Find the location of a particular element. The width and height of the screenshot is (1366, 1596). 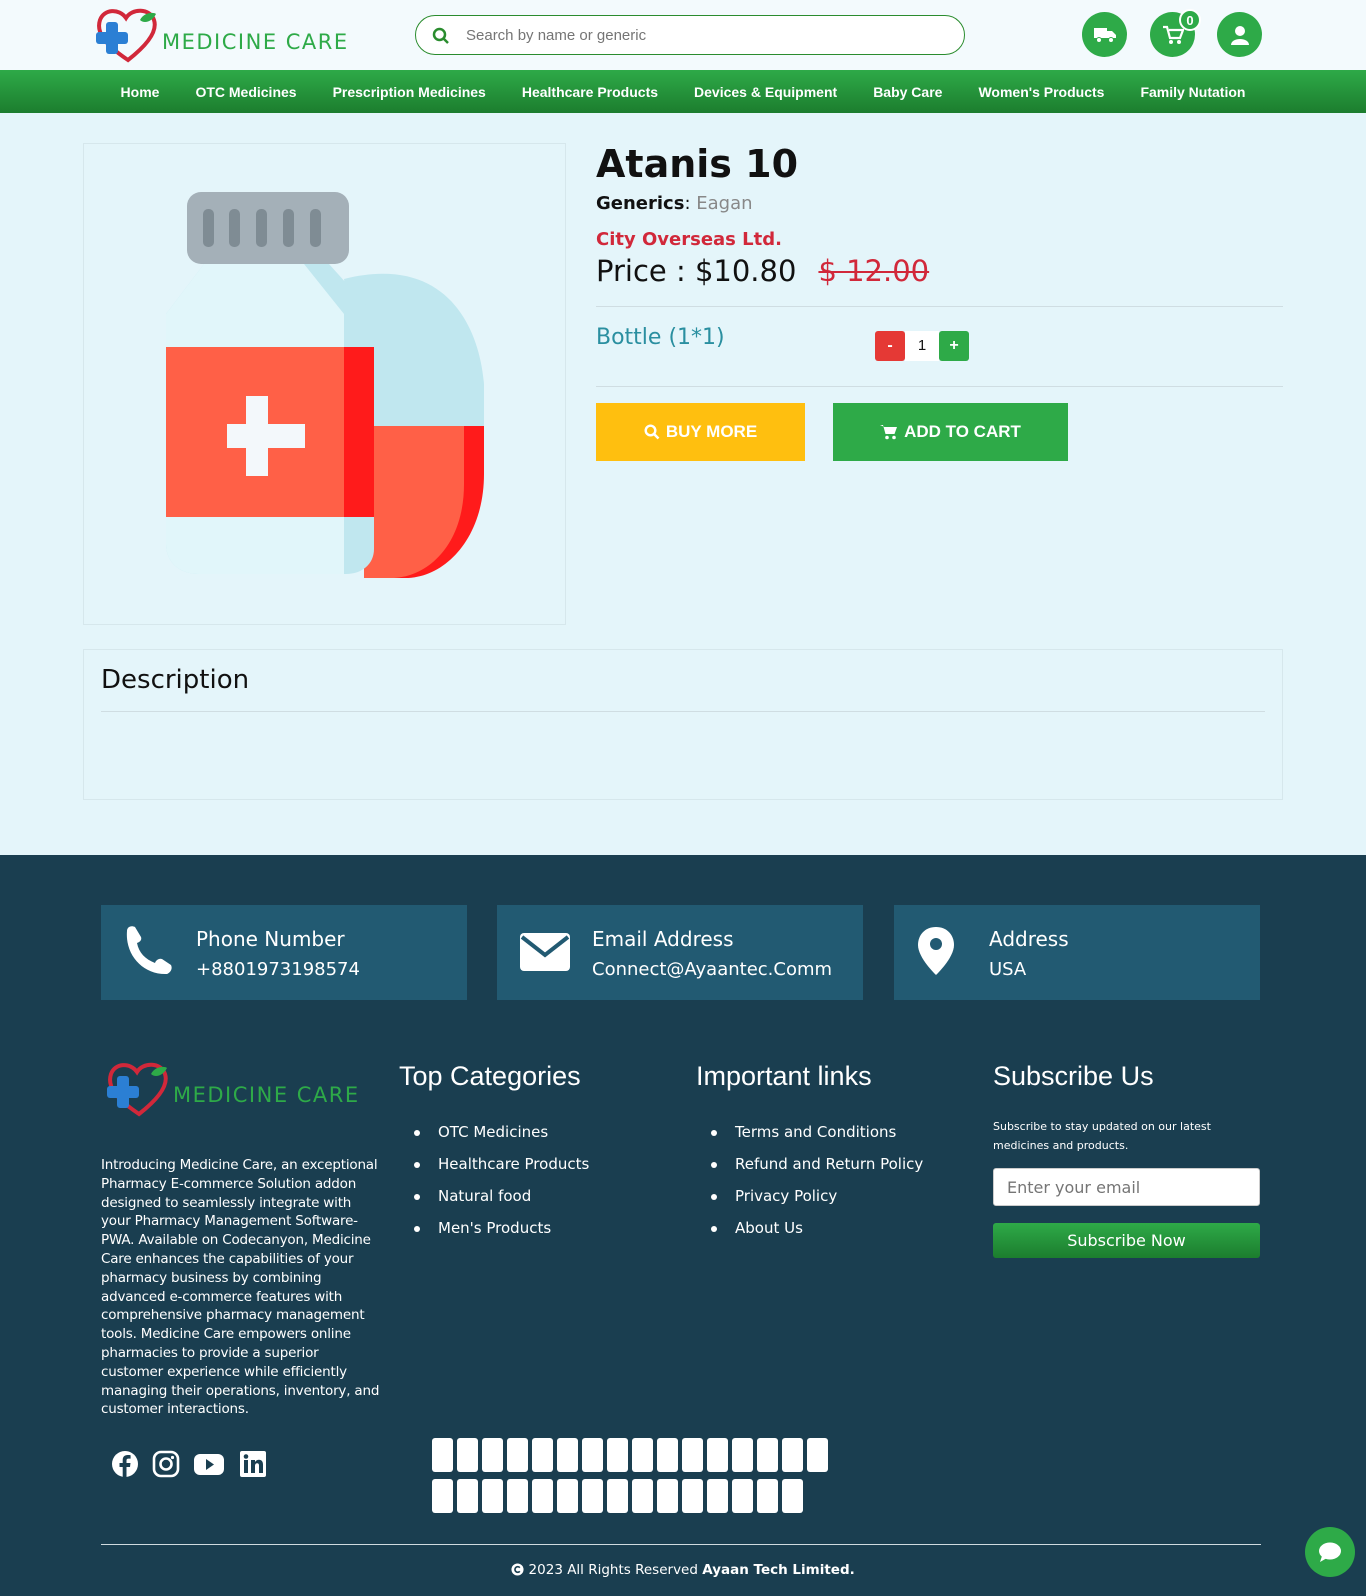

user-icon is located at coordinates (1239, 35).